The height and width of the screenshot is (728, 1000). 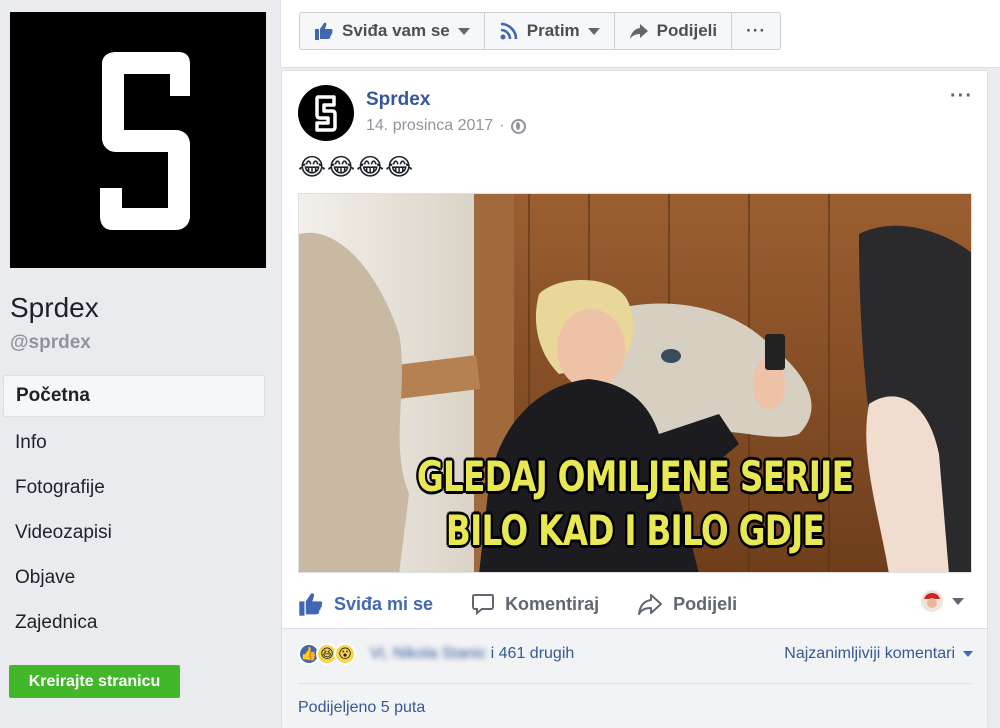 I want to click on comment-sort-label: Najzanimljiviji komentari, so click(x=869, y=653).